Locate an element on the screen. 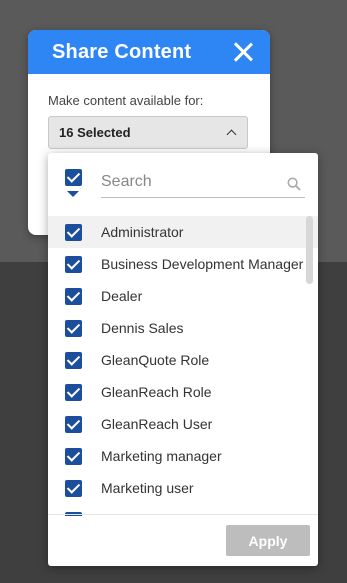  role-label: Marketing user is located at coordinates (147, 488).